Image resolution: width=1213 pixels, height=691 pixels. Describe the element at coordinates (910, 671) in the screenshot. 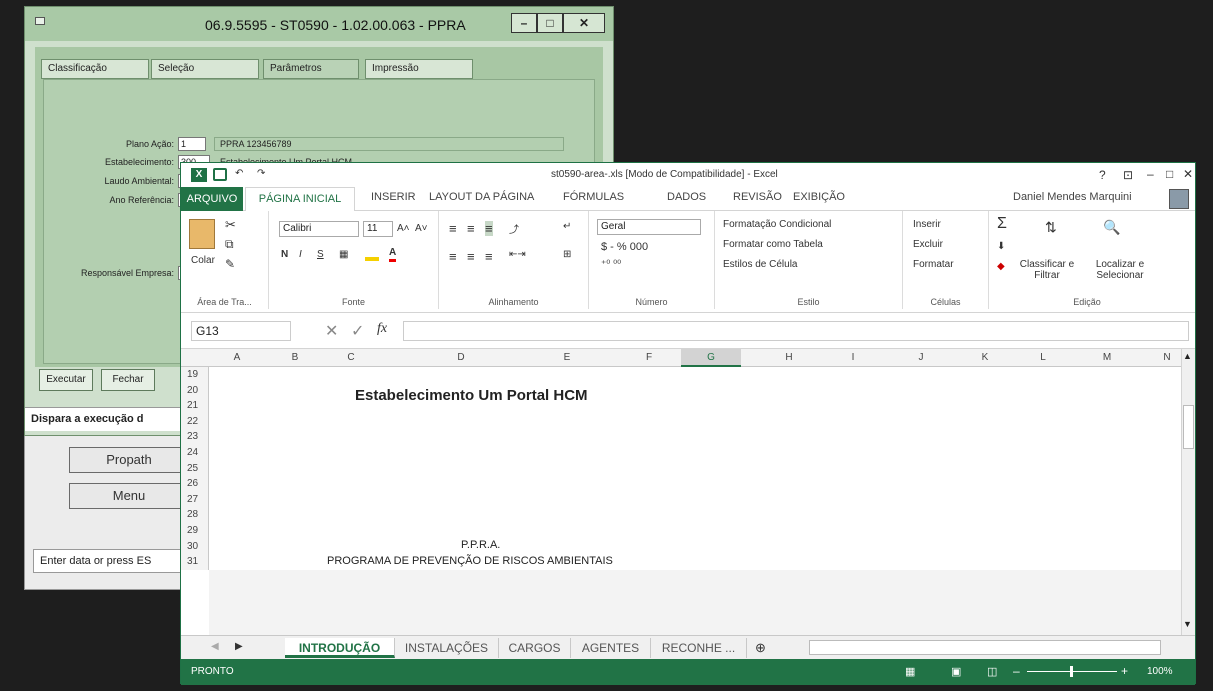

I see `normal-view-icon: ▦` at that location.